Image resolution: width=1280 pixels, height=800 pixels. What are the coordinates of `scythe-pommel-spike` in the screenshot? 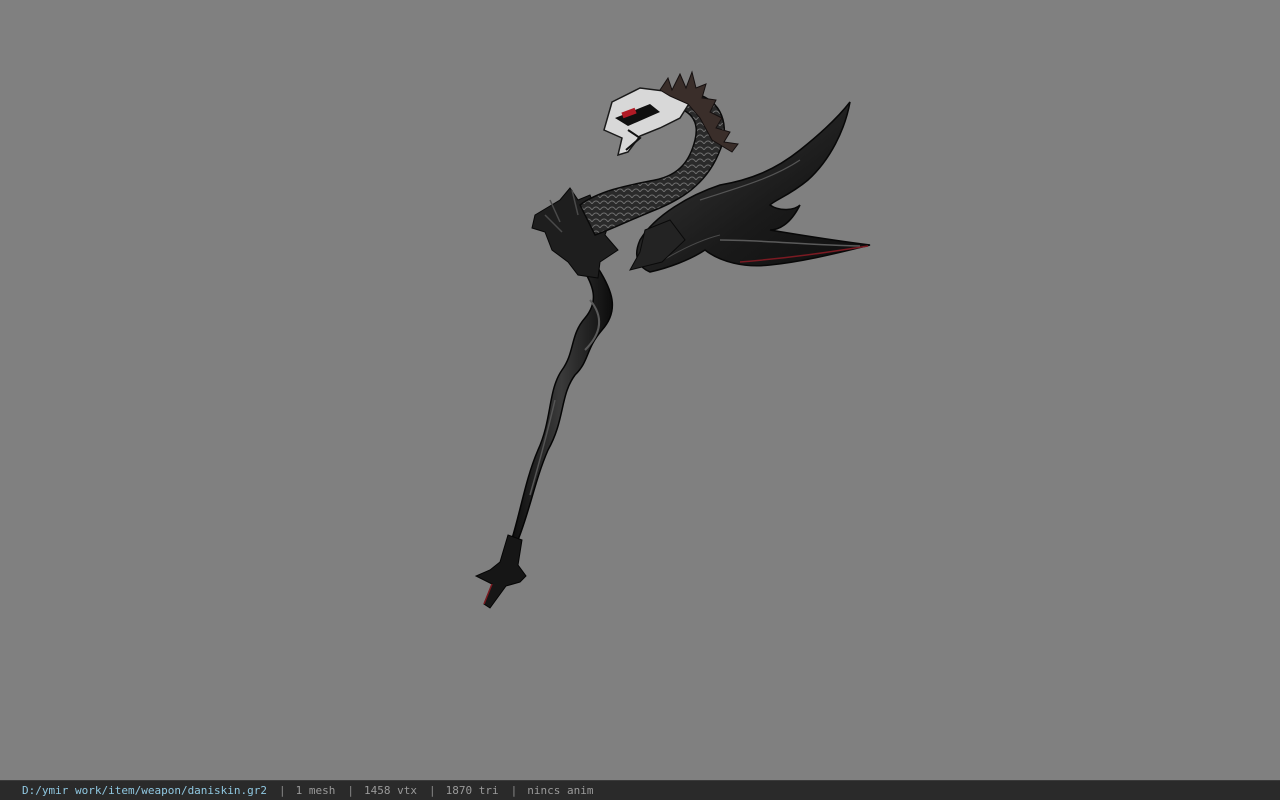 It's located at (500, 571).